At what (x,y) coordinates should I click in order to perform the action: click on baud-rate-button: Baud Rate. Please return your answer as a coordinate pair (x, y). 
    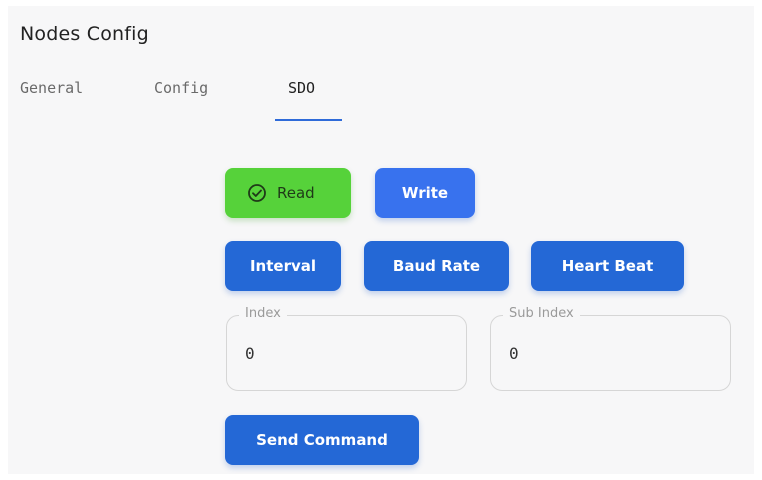
    Looking at the image, I should click on (436, 266).